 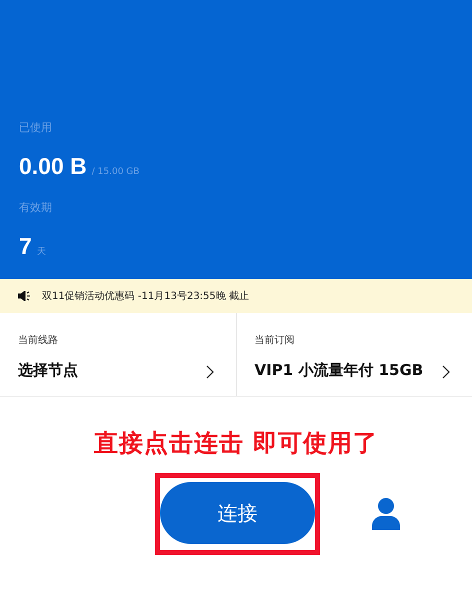 I want to click on user-icon, so click(x=386, y=514).